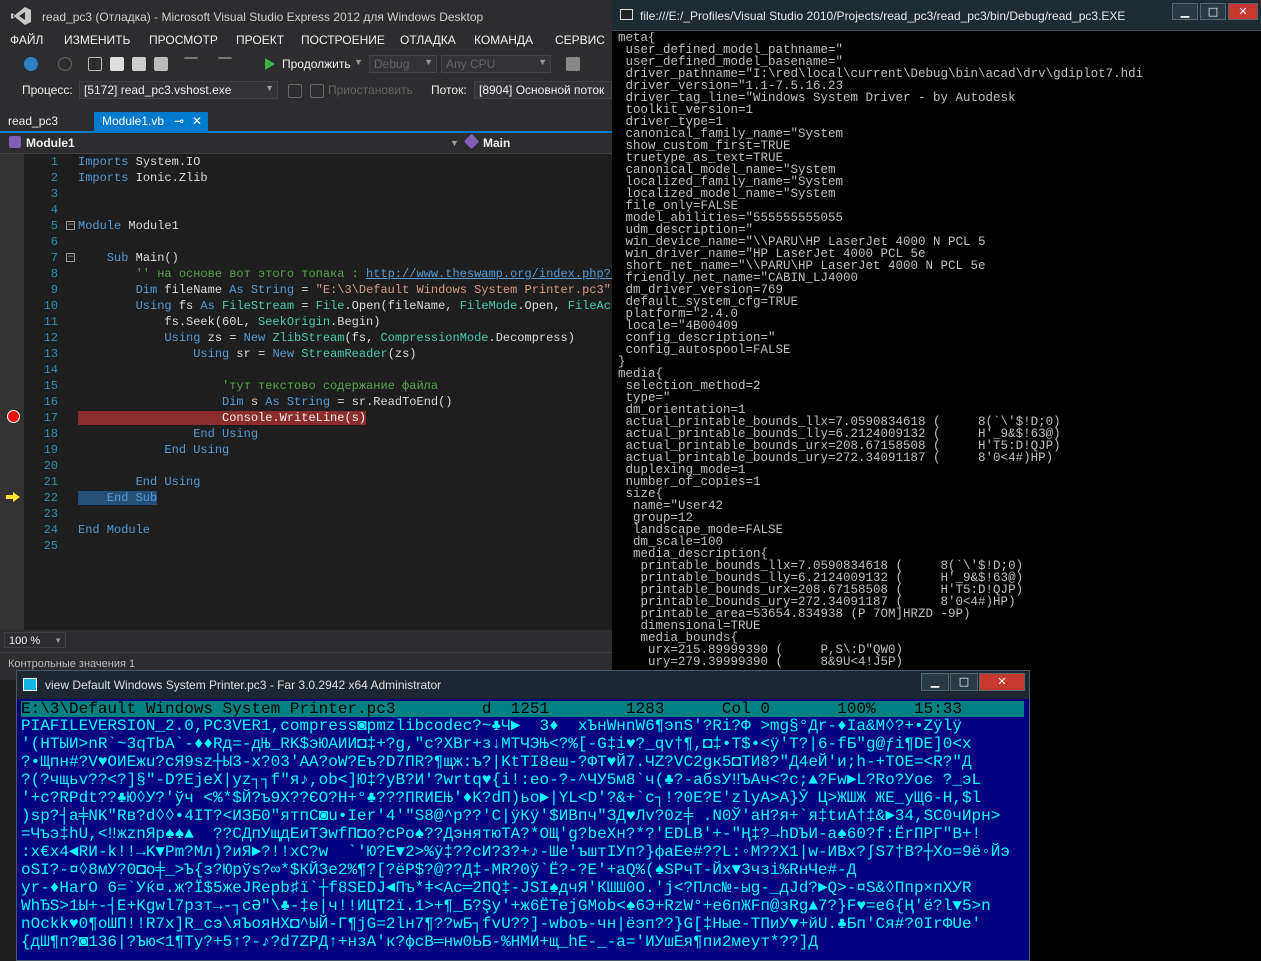 The width and height of the screenshot is (1261, 961). What do you see at coordinates (50, 354) in the screenshot?
I see `line-number: 13` at bounding box center [50, 354].